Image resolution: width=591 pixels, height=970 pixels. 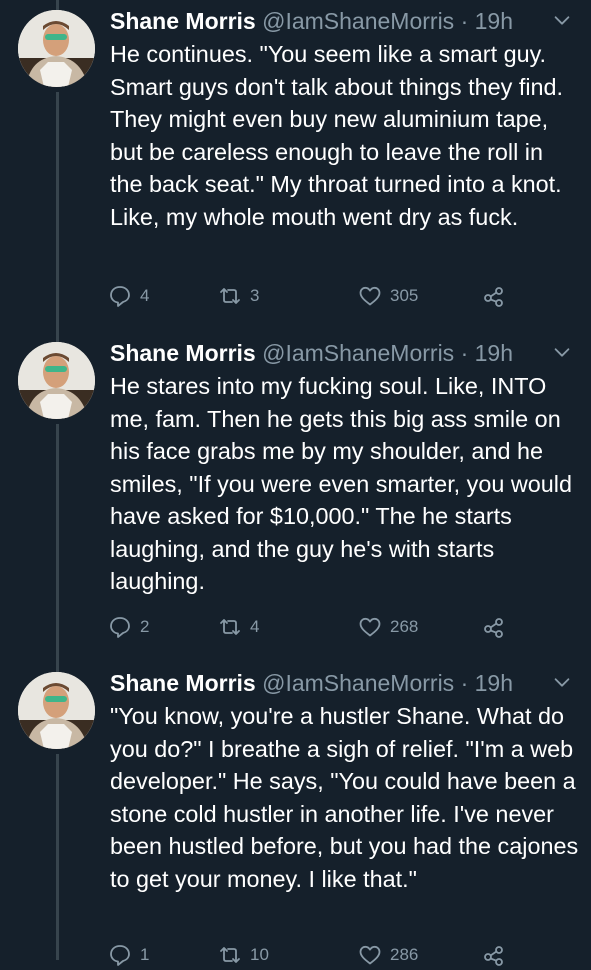 What do you see at coordinates (259, 954) in the screenshot?
I see `retweet-count: 10` at bounding box center [259, 954].